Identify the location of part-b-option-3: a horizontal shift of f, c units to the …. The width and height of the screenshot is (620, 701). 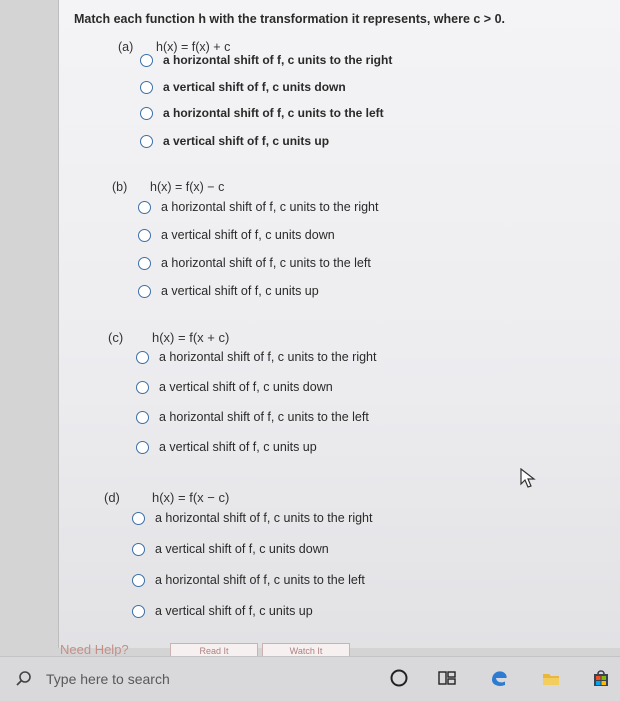
(254, 263).